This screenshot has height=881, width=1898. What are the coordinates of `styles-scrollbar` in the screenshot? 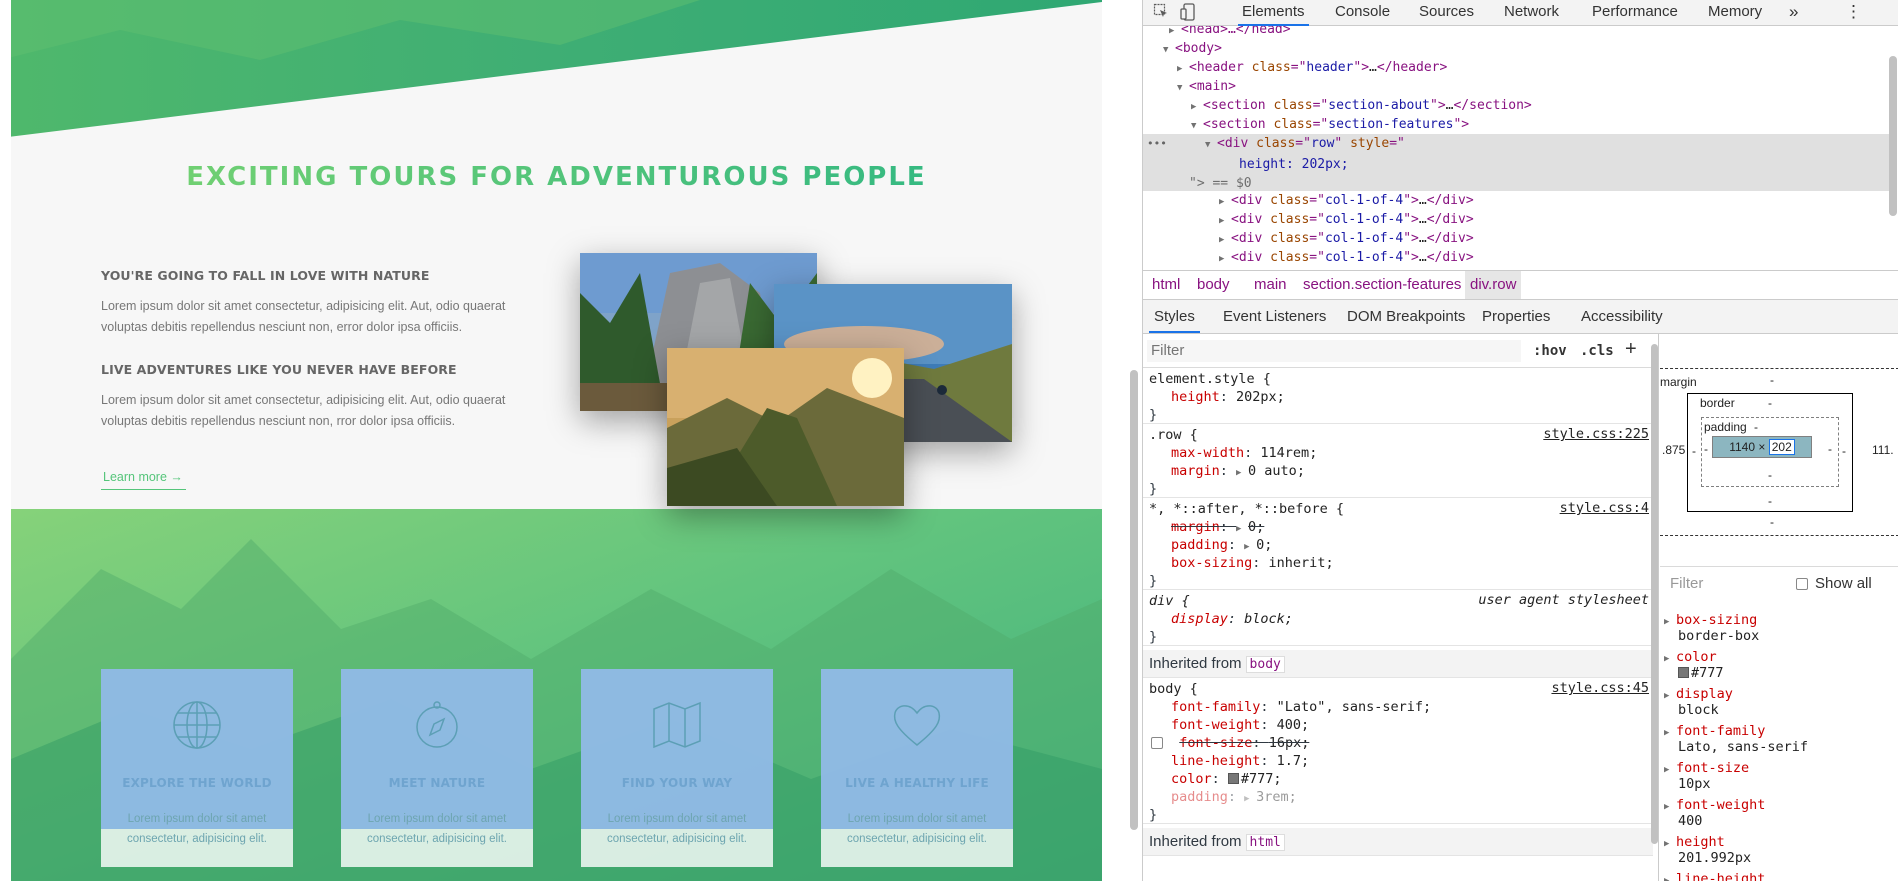 It's located at (1654, 594).